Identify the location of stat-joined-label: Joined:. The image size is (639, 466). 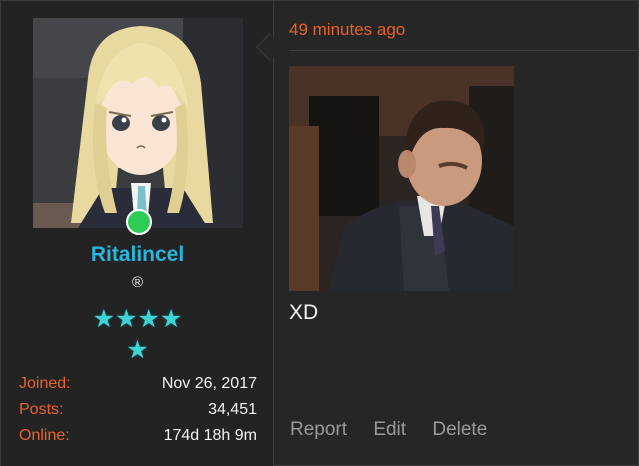
(45, 383).